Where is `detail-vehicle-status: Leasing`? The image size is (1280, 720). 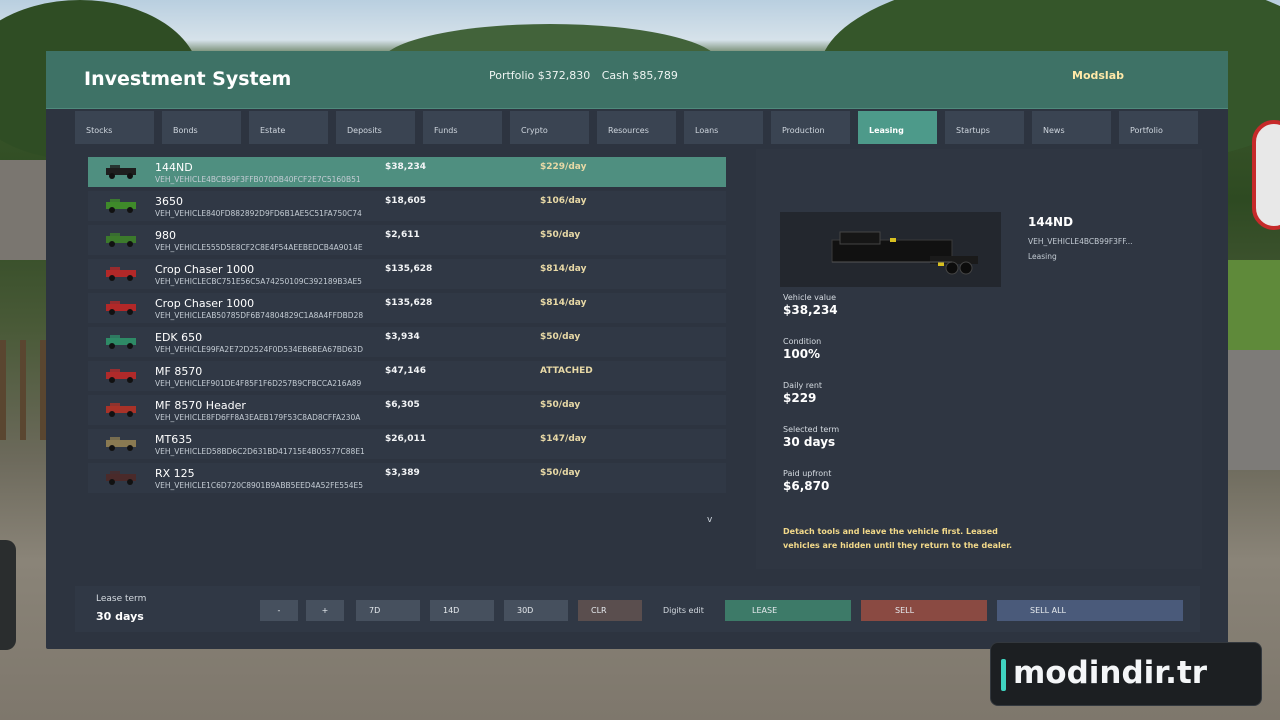 detail-vehicle-status: Leasing is located at coordinates (1042, 256).